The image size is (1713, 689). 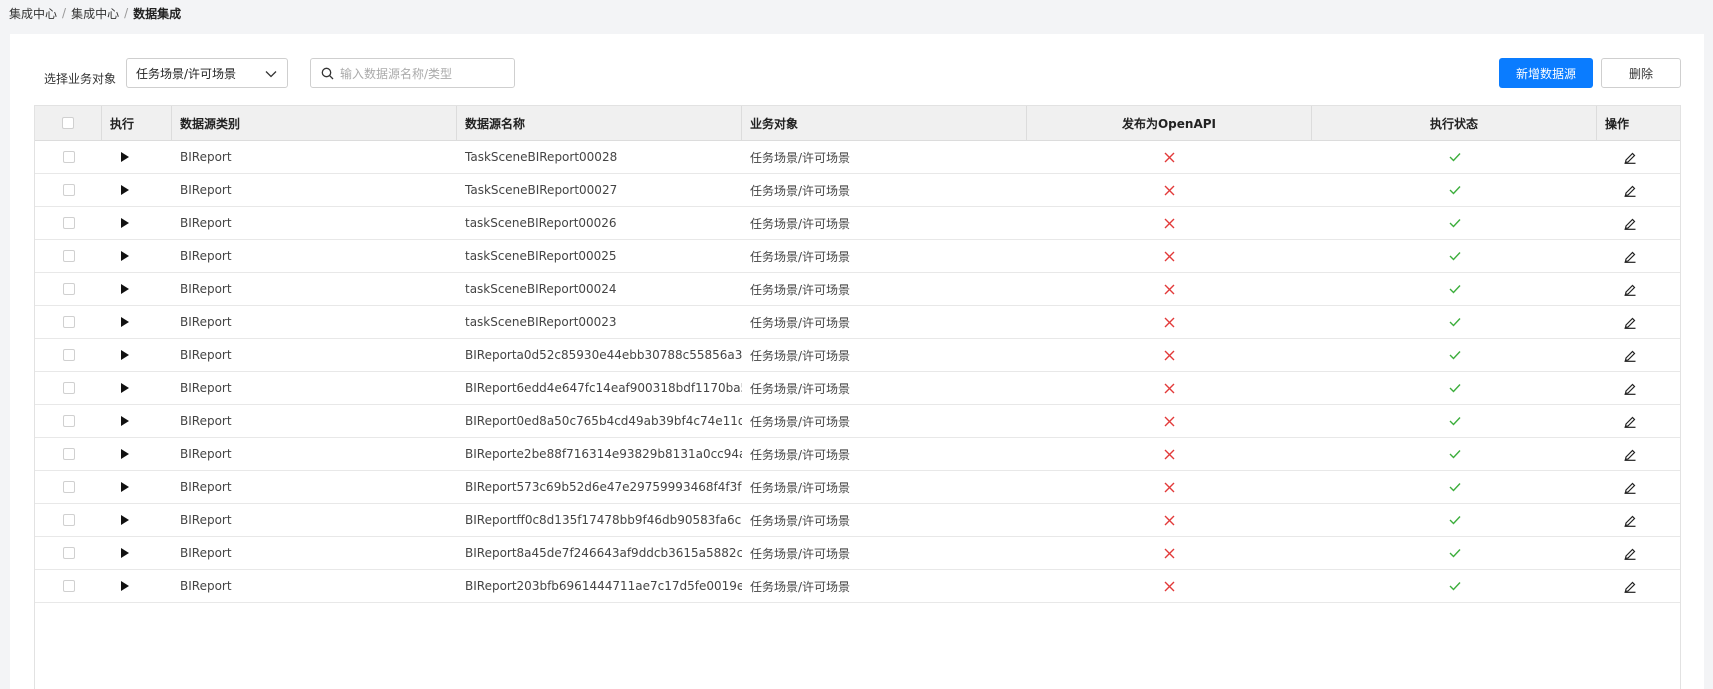 What do you see at coordinates (396, 73) in the screenshot?
I see `search-placeholder: 输入数据源名称/类型` at bounding box center [396, 73].